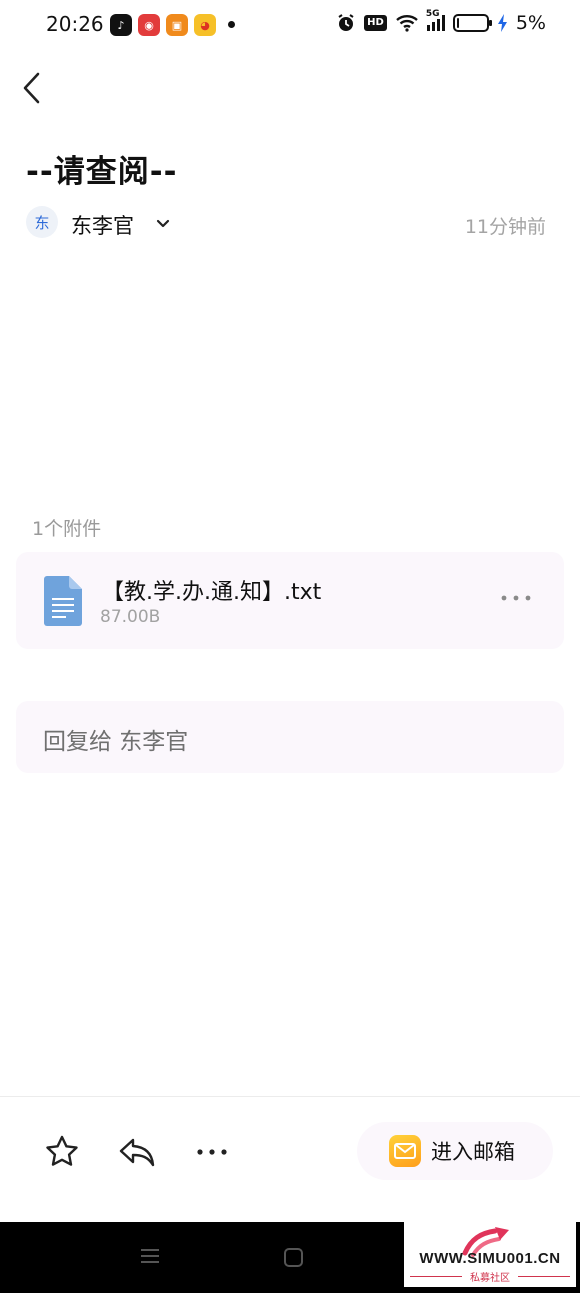 This screenshot has width=580, height=1293. I want to click on battery-icon, so click(472, 23).